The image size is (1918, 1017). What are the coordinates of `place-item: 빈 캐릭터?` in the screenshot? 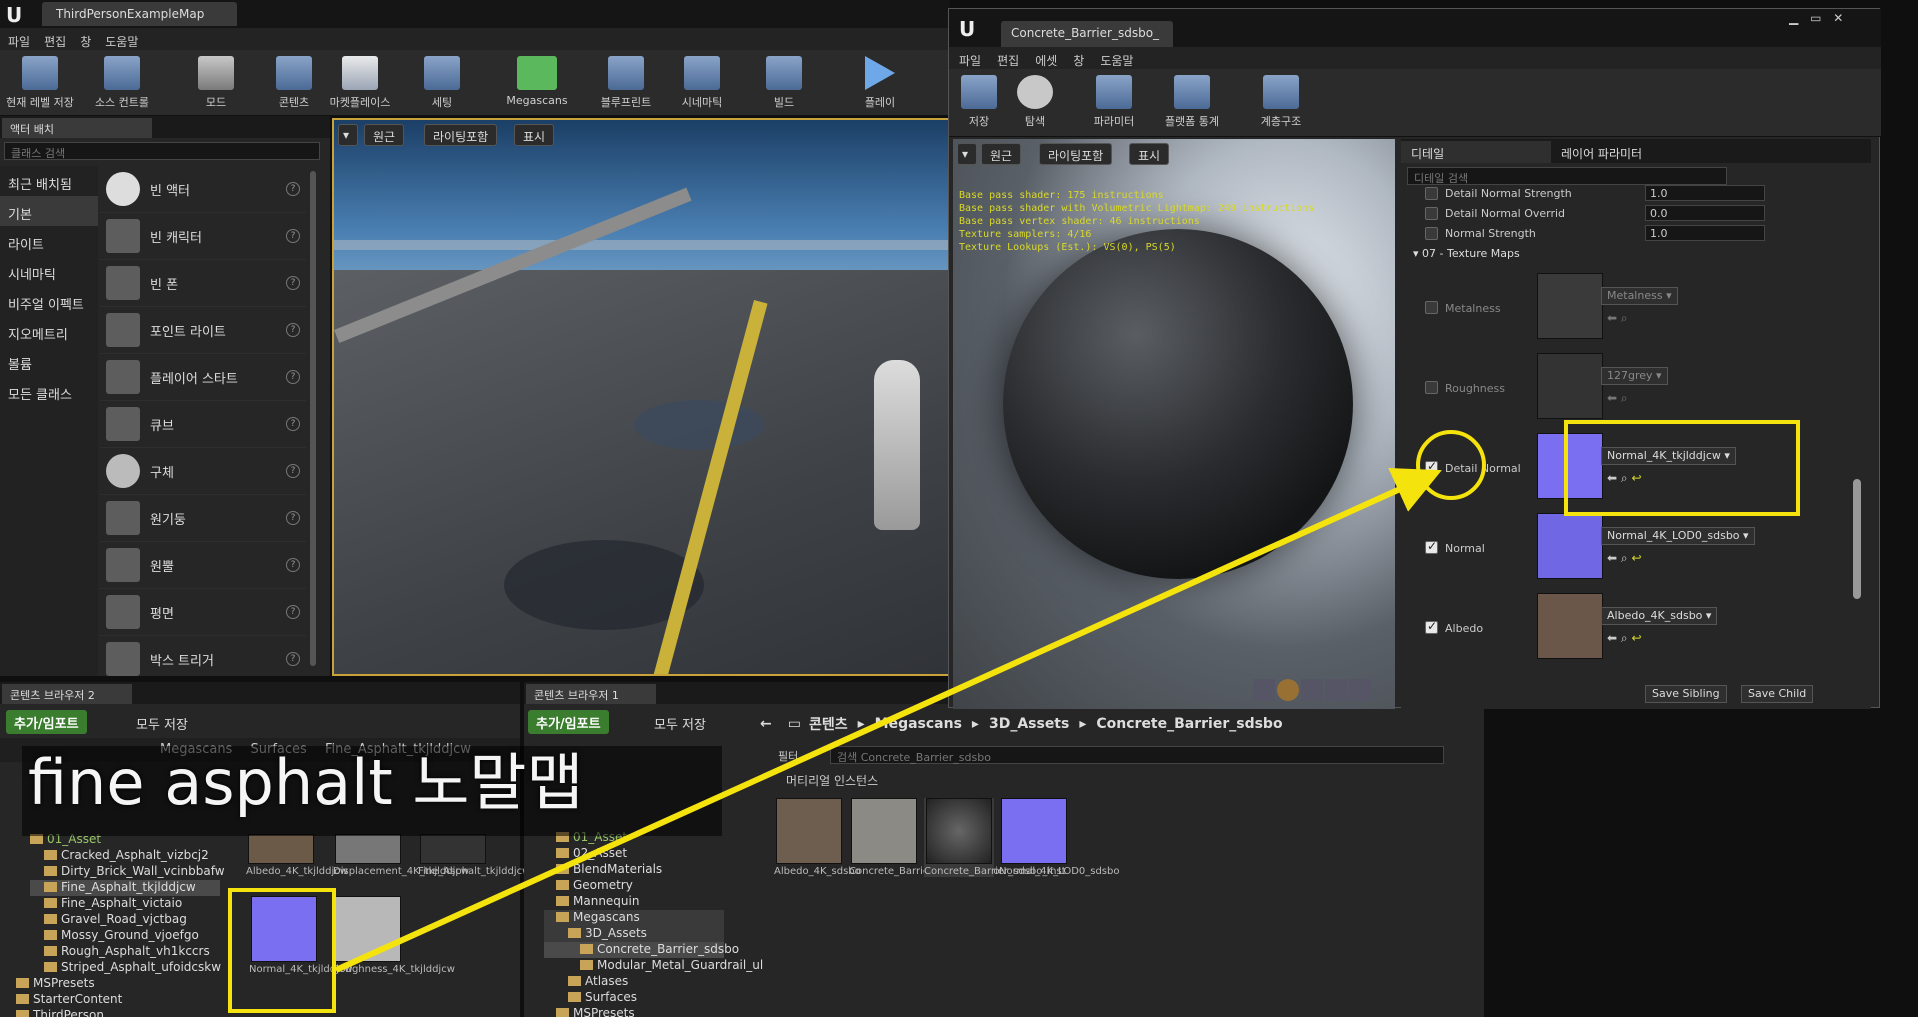 It's located at (203, 236).